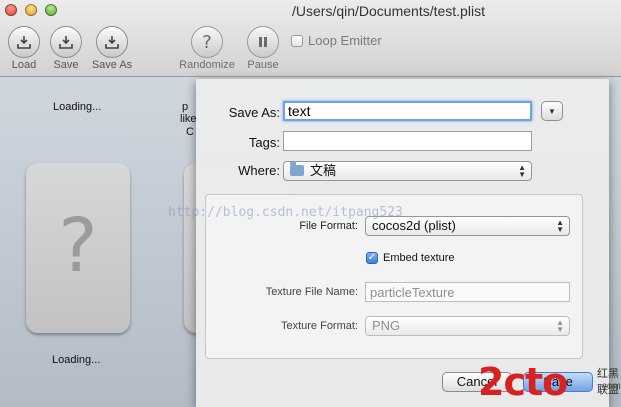  What do you see at coordinates (185, 107) in the screenshot?
I see `peek-text-1: p` at bounding box center [185, 107].